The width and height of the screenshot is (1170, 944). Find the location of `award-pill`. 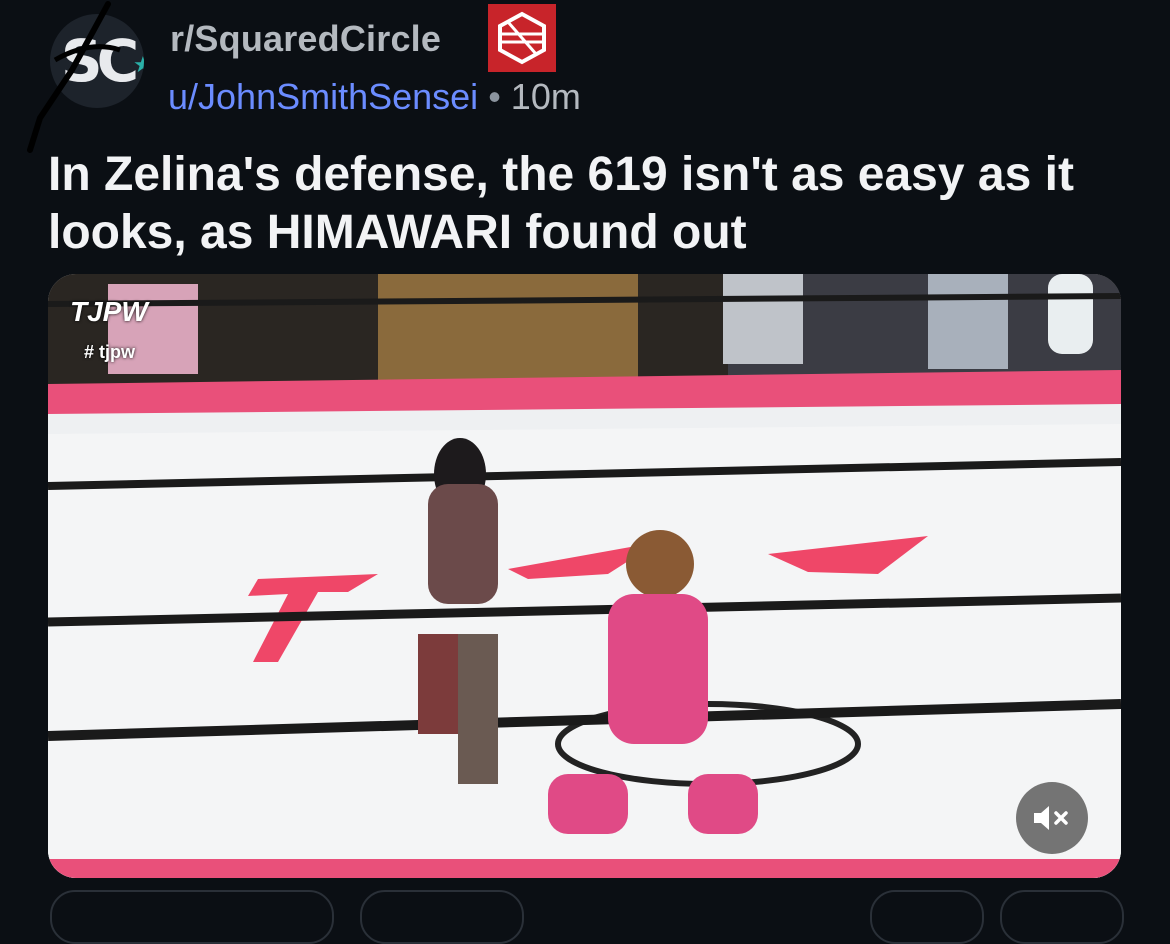

award-pill is located at coordinates (927, 917).